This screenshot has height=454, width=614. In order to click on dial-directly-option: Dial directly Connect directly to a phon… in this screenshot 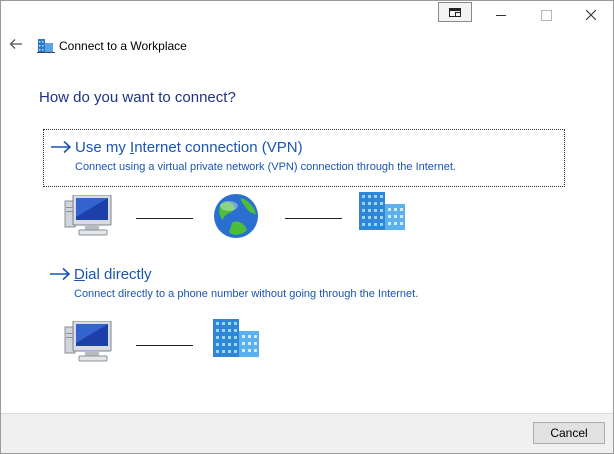, I will do `click(304, 285)`.